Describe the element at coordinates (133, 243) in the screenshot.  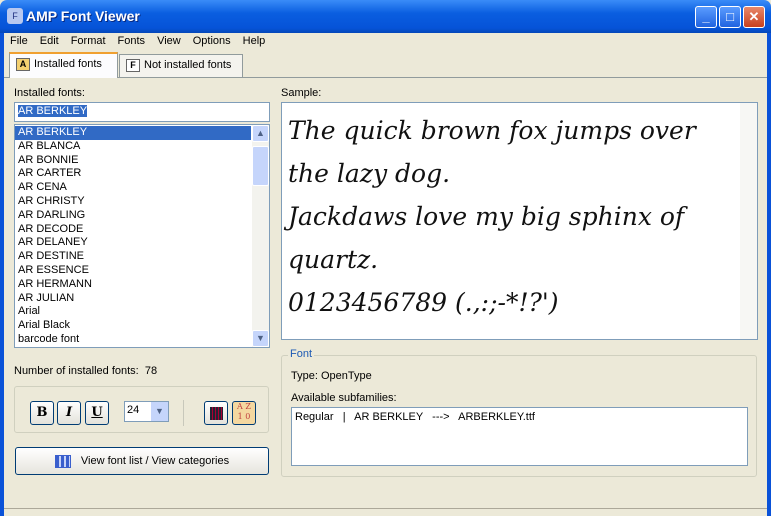
I see `font-list-item: AR DELANEY` at that location.